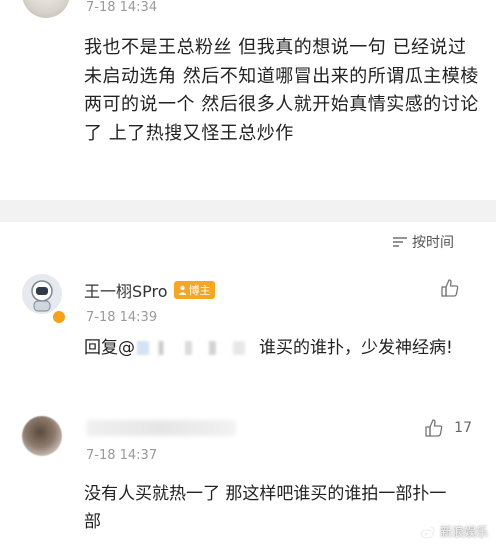 This screenshot has height=550, width=496. I want to click on like-count: 17, so click(463, 428).